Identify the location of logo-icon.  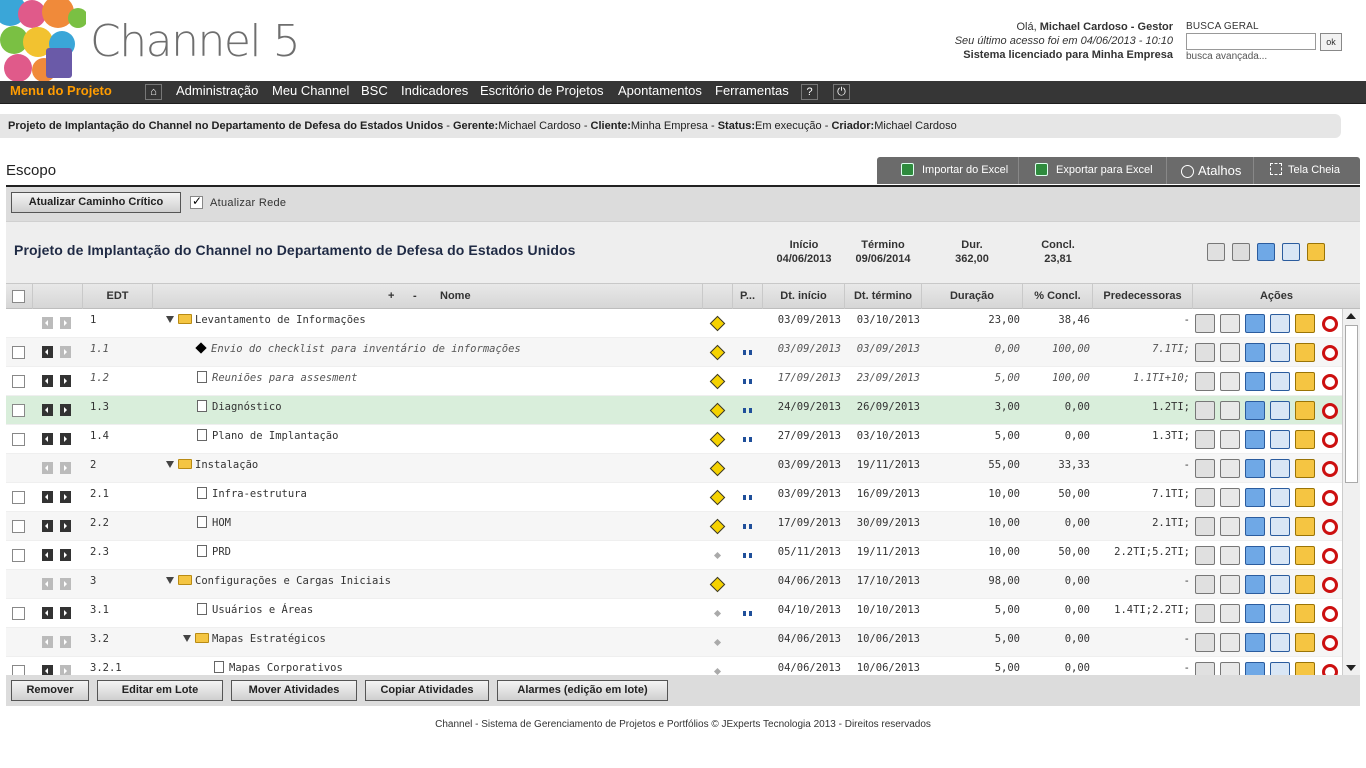
(43, 40).